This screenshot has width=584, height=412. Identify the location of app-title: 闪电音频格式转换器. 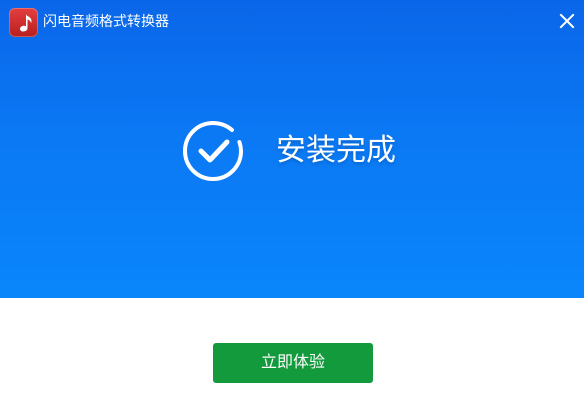
(106, 22).